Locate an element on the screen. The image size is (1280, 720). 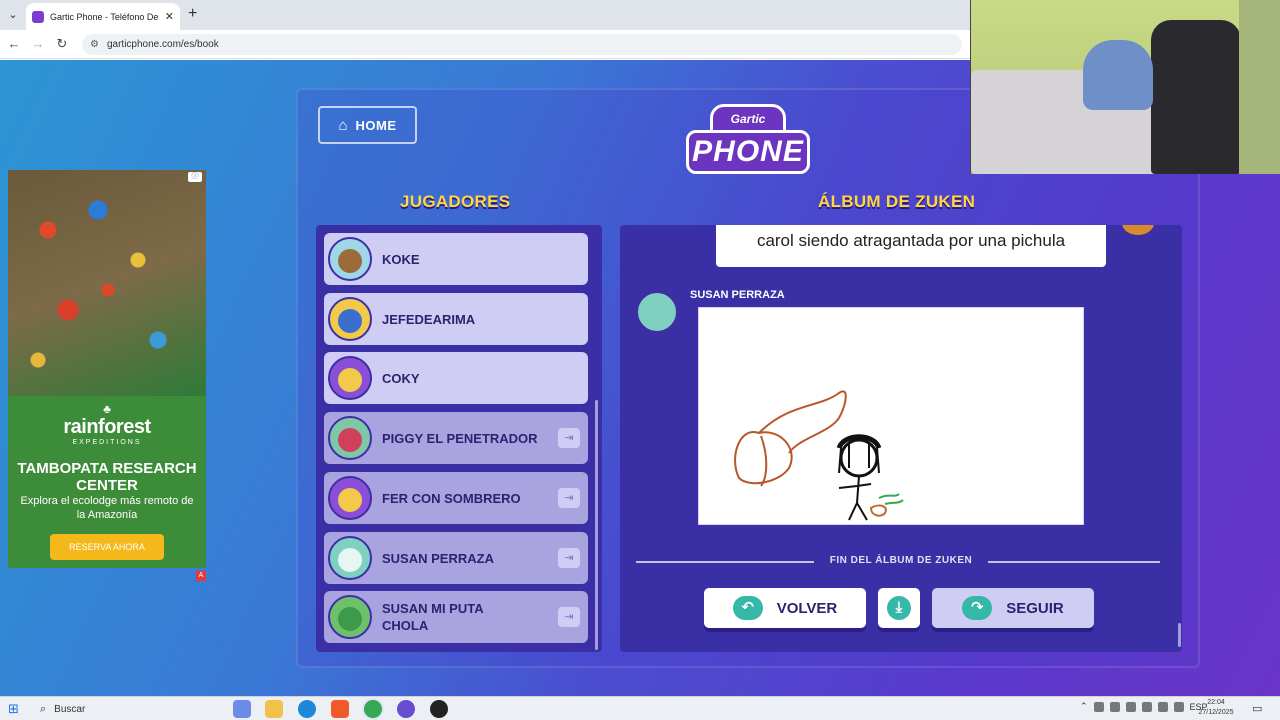
search-label: Buscar is located at coordinates (70, 709).